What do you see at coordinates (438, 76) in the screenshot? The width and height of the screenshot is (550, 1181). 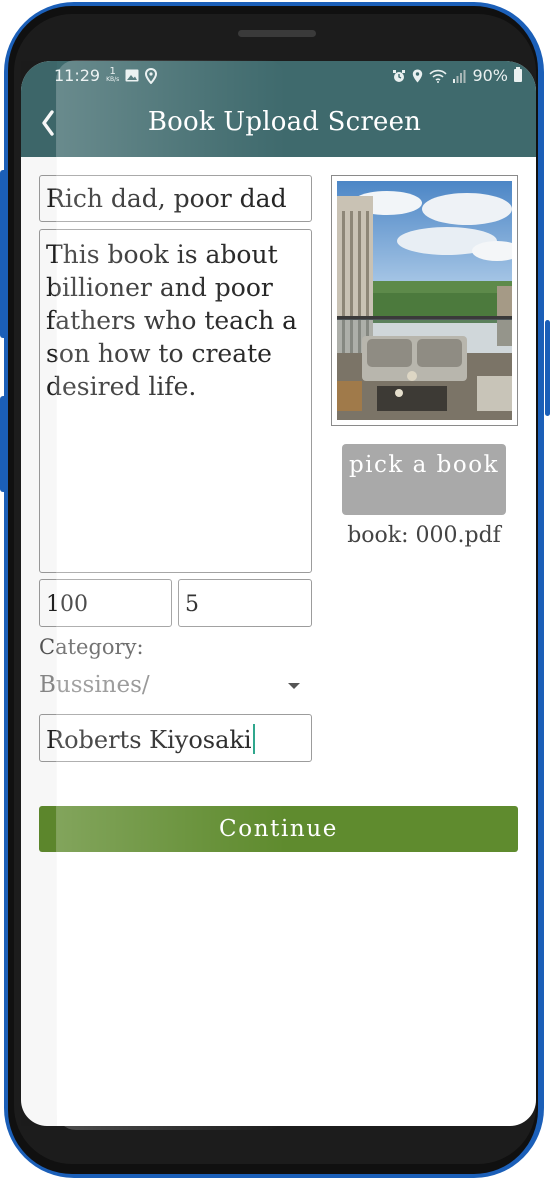 I see `wifi-icon` at bounding box center [438, 76].